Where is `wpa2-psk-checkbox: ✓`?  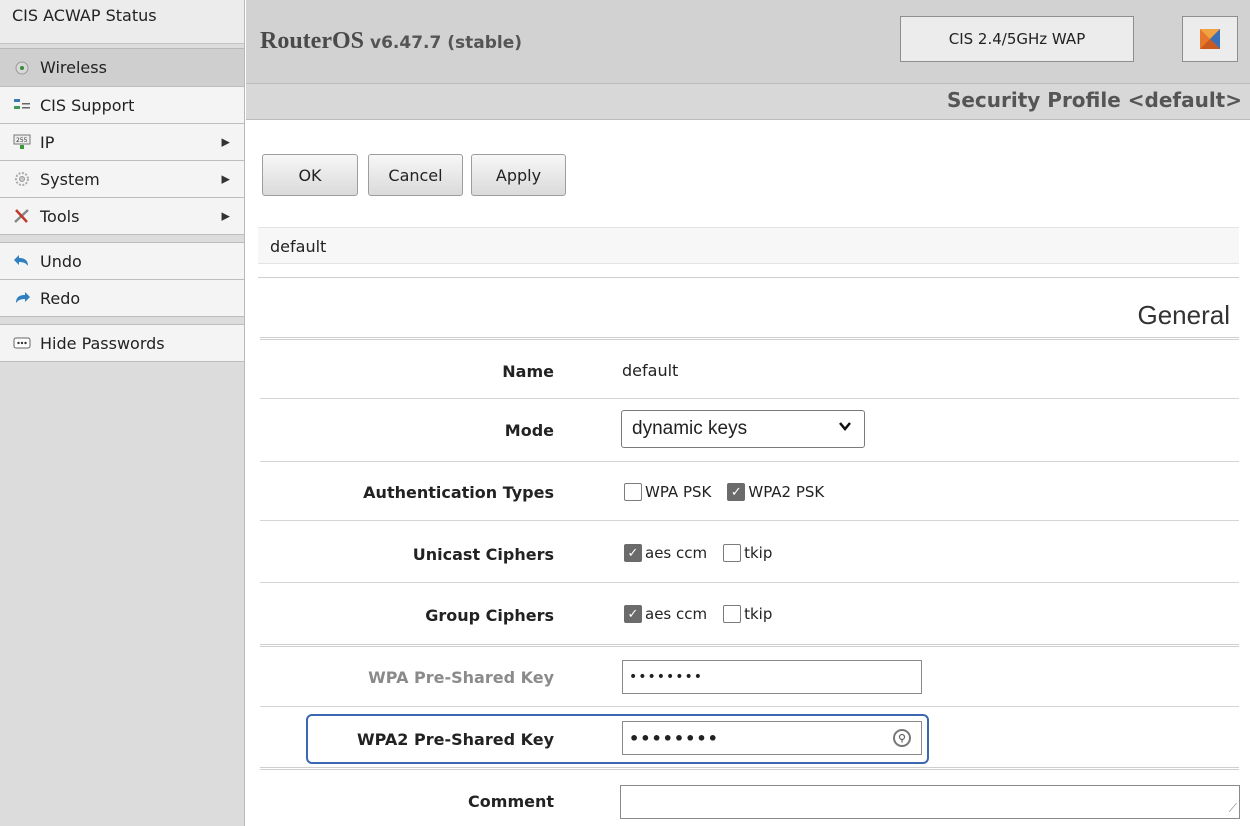
wpa2-psk-checkbox: ✓ is located at coordinates (736, 492).